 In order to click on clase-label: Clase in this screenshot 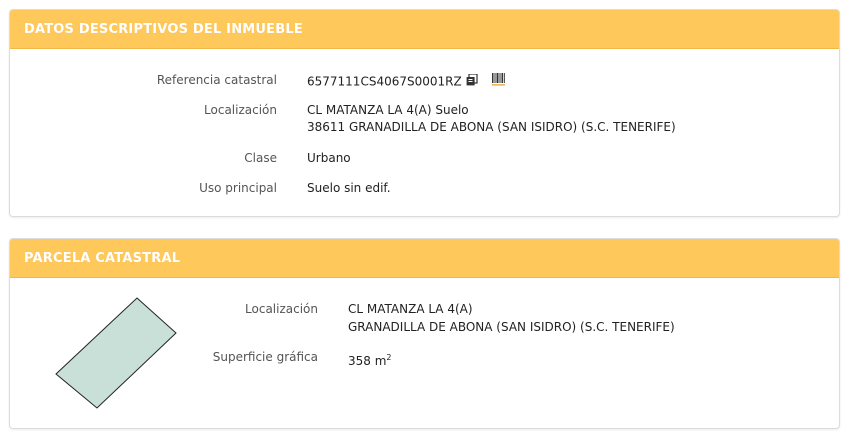, I will do `click(260, 158)`.